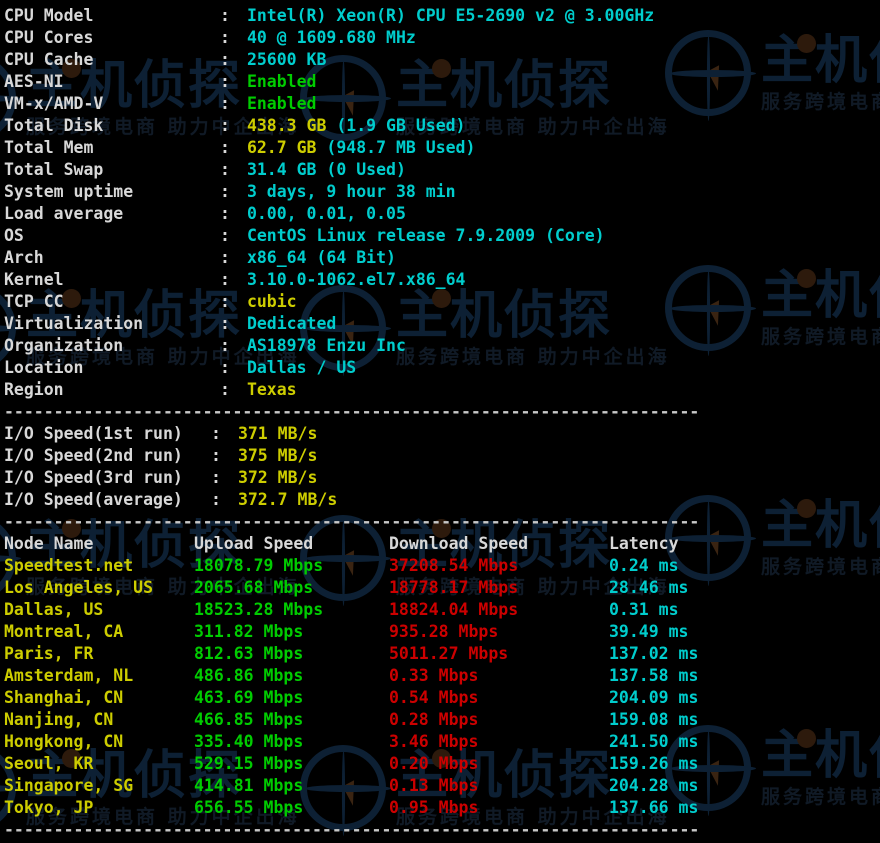  What do you see at coordinates (69, 675) in the screenshot?
I see `cell-node-name: Amsterdam, NL` at bounding box center [69, 675].